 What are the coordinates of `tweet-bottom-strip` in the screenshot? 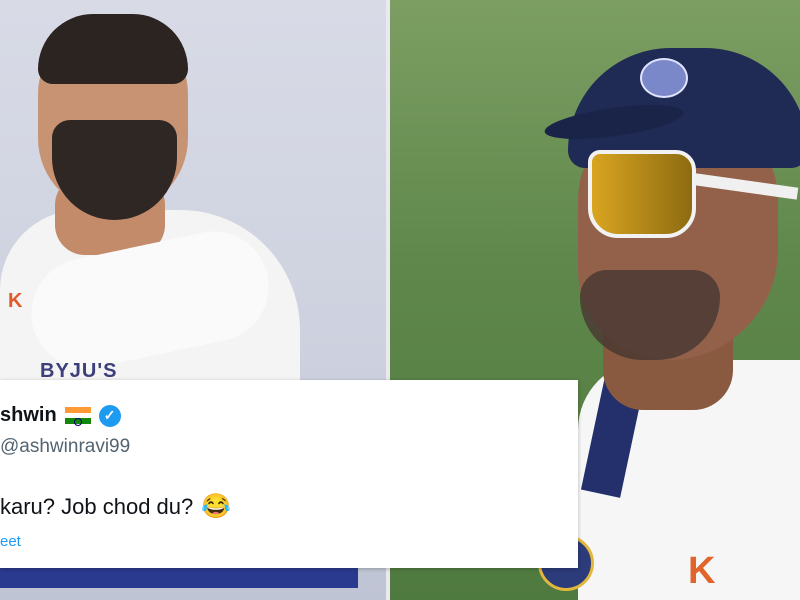 It's located at (179, 578).